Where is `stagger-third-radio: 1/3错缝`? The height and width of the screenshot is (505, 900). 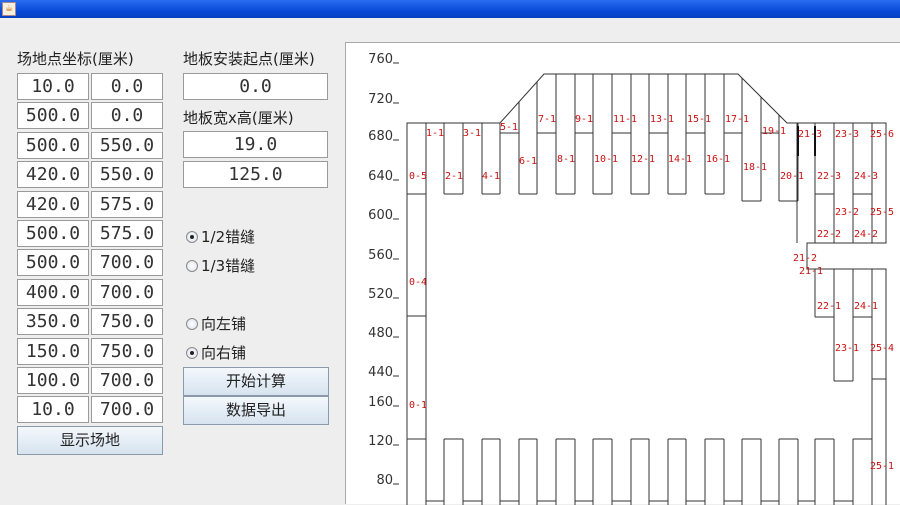
stagger-third-radio: 1/3错缝 is located at coordinates (220, 265).